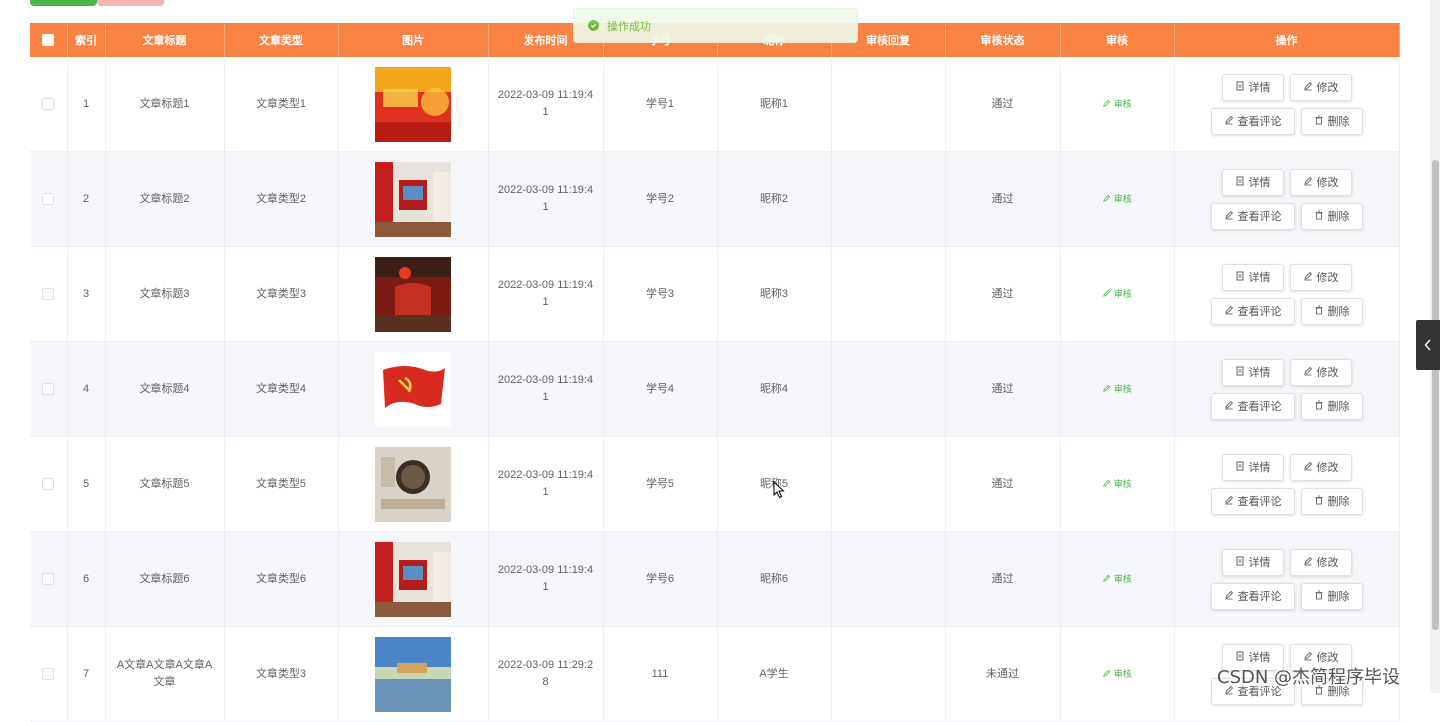  What do you see at coordinates (888, 294) in the screenshot?
I see `cell-reply` at bounding box center [888, 294].